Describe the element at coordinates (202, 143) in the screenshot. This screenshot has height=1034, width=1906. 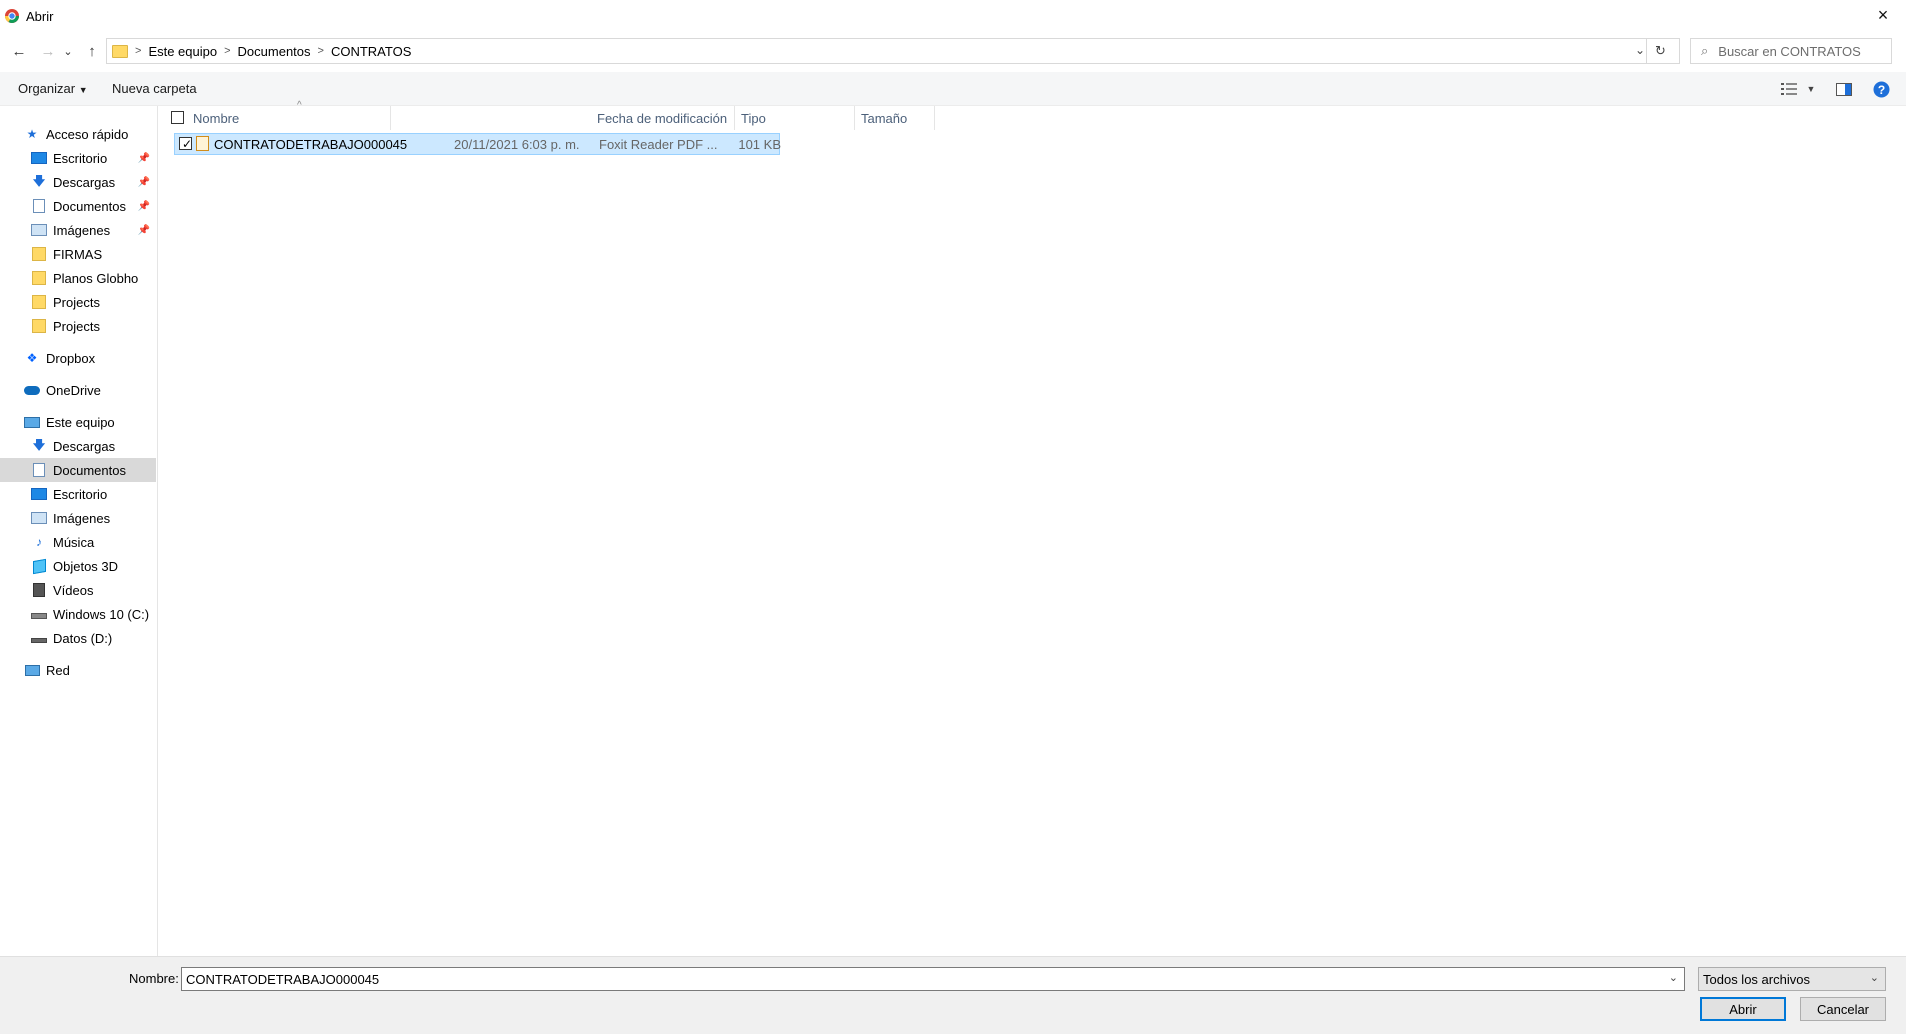
I see `pdf-file-icon` at that location.